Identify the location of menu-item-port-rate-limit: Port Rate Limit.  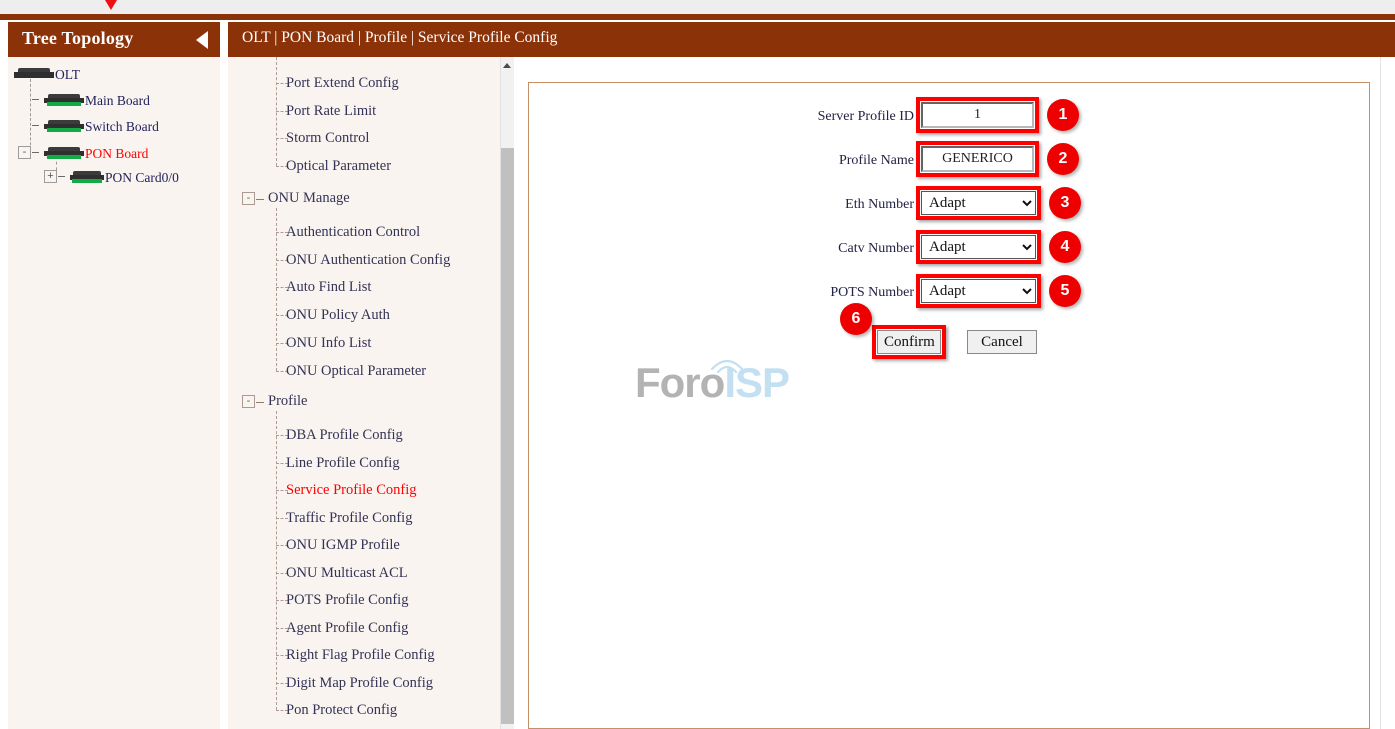
(331, 111).